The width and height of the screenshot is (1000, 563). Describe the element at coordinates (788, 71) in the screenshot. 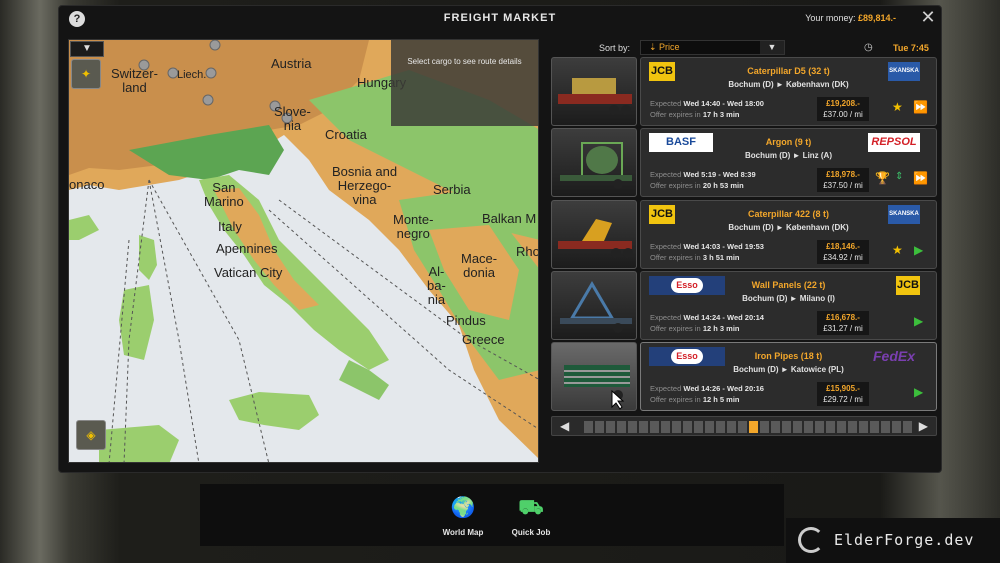

I see `cargo-name: Caterpillar D5 (32 t)` at that location.